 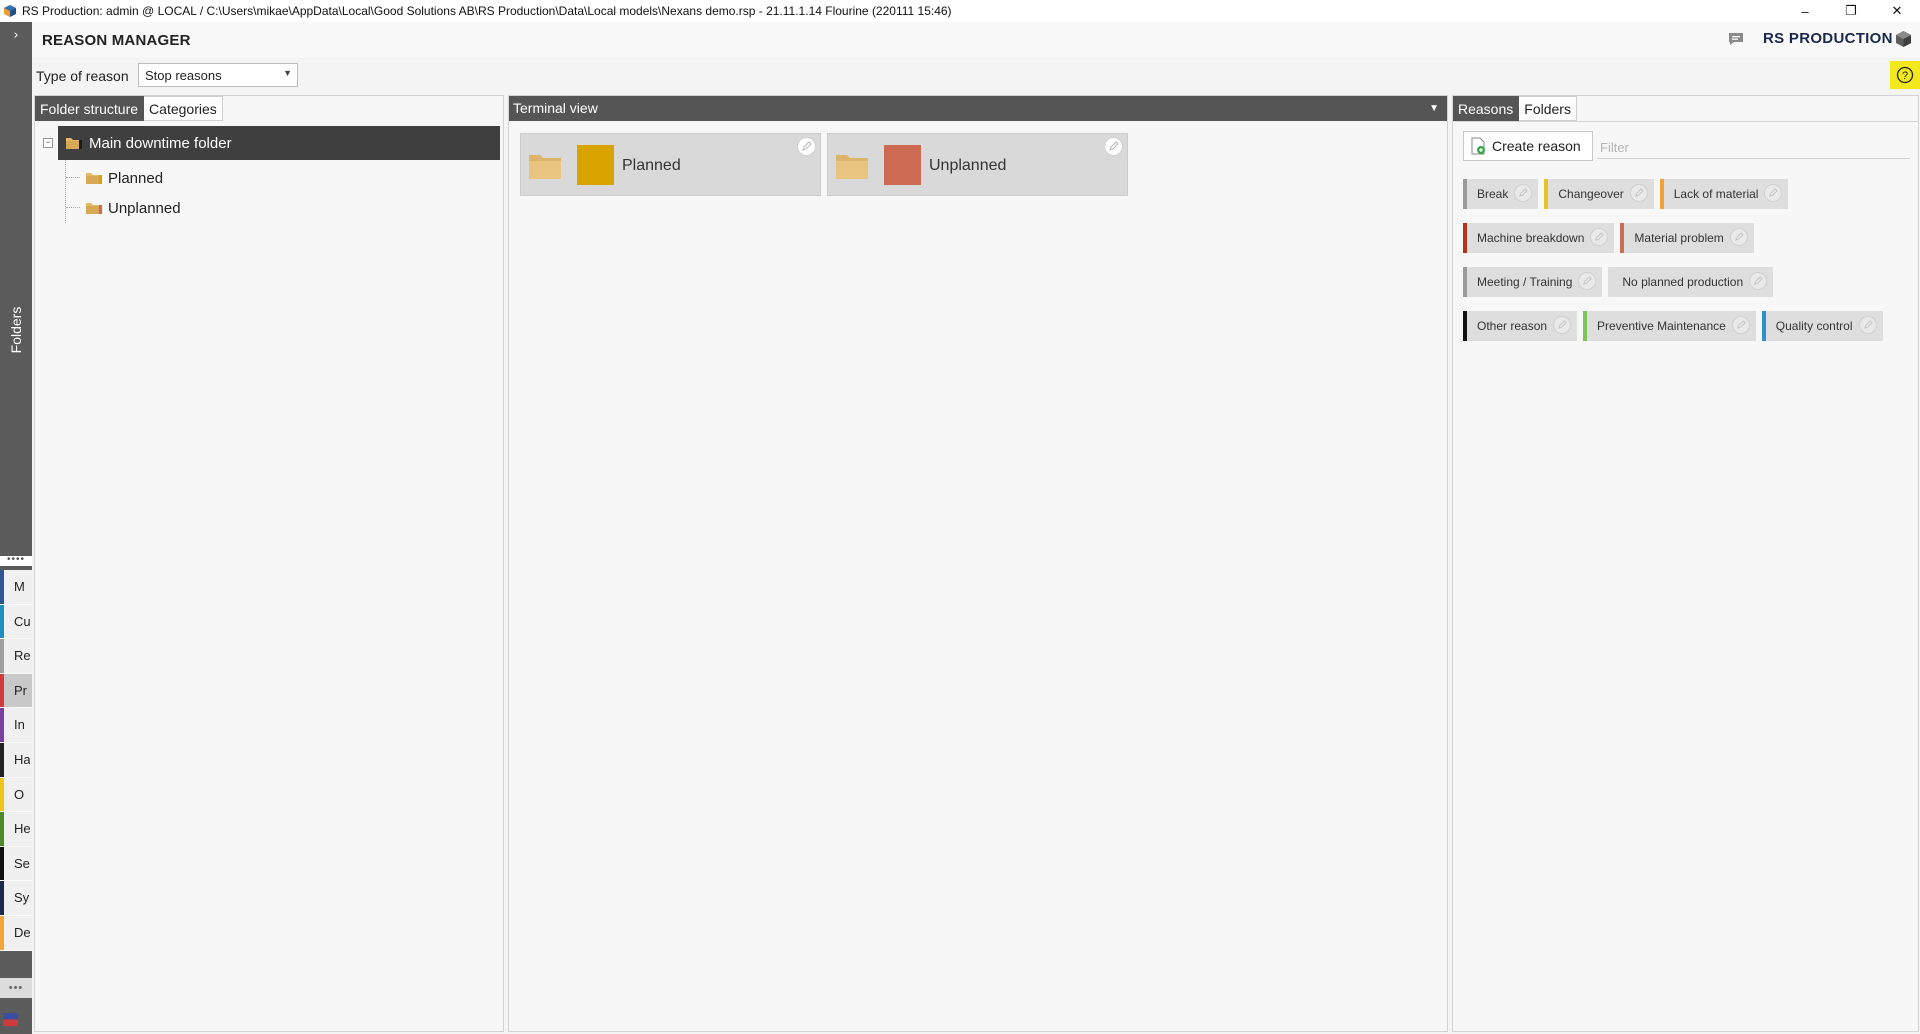 I want to click on reason-chip: Other reason, so click(x=1520, y=326).